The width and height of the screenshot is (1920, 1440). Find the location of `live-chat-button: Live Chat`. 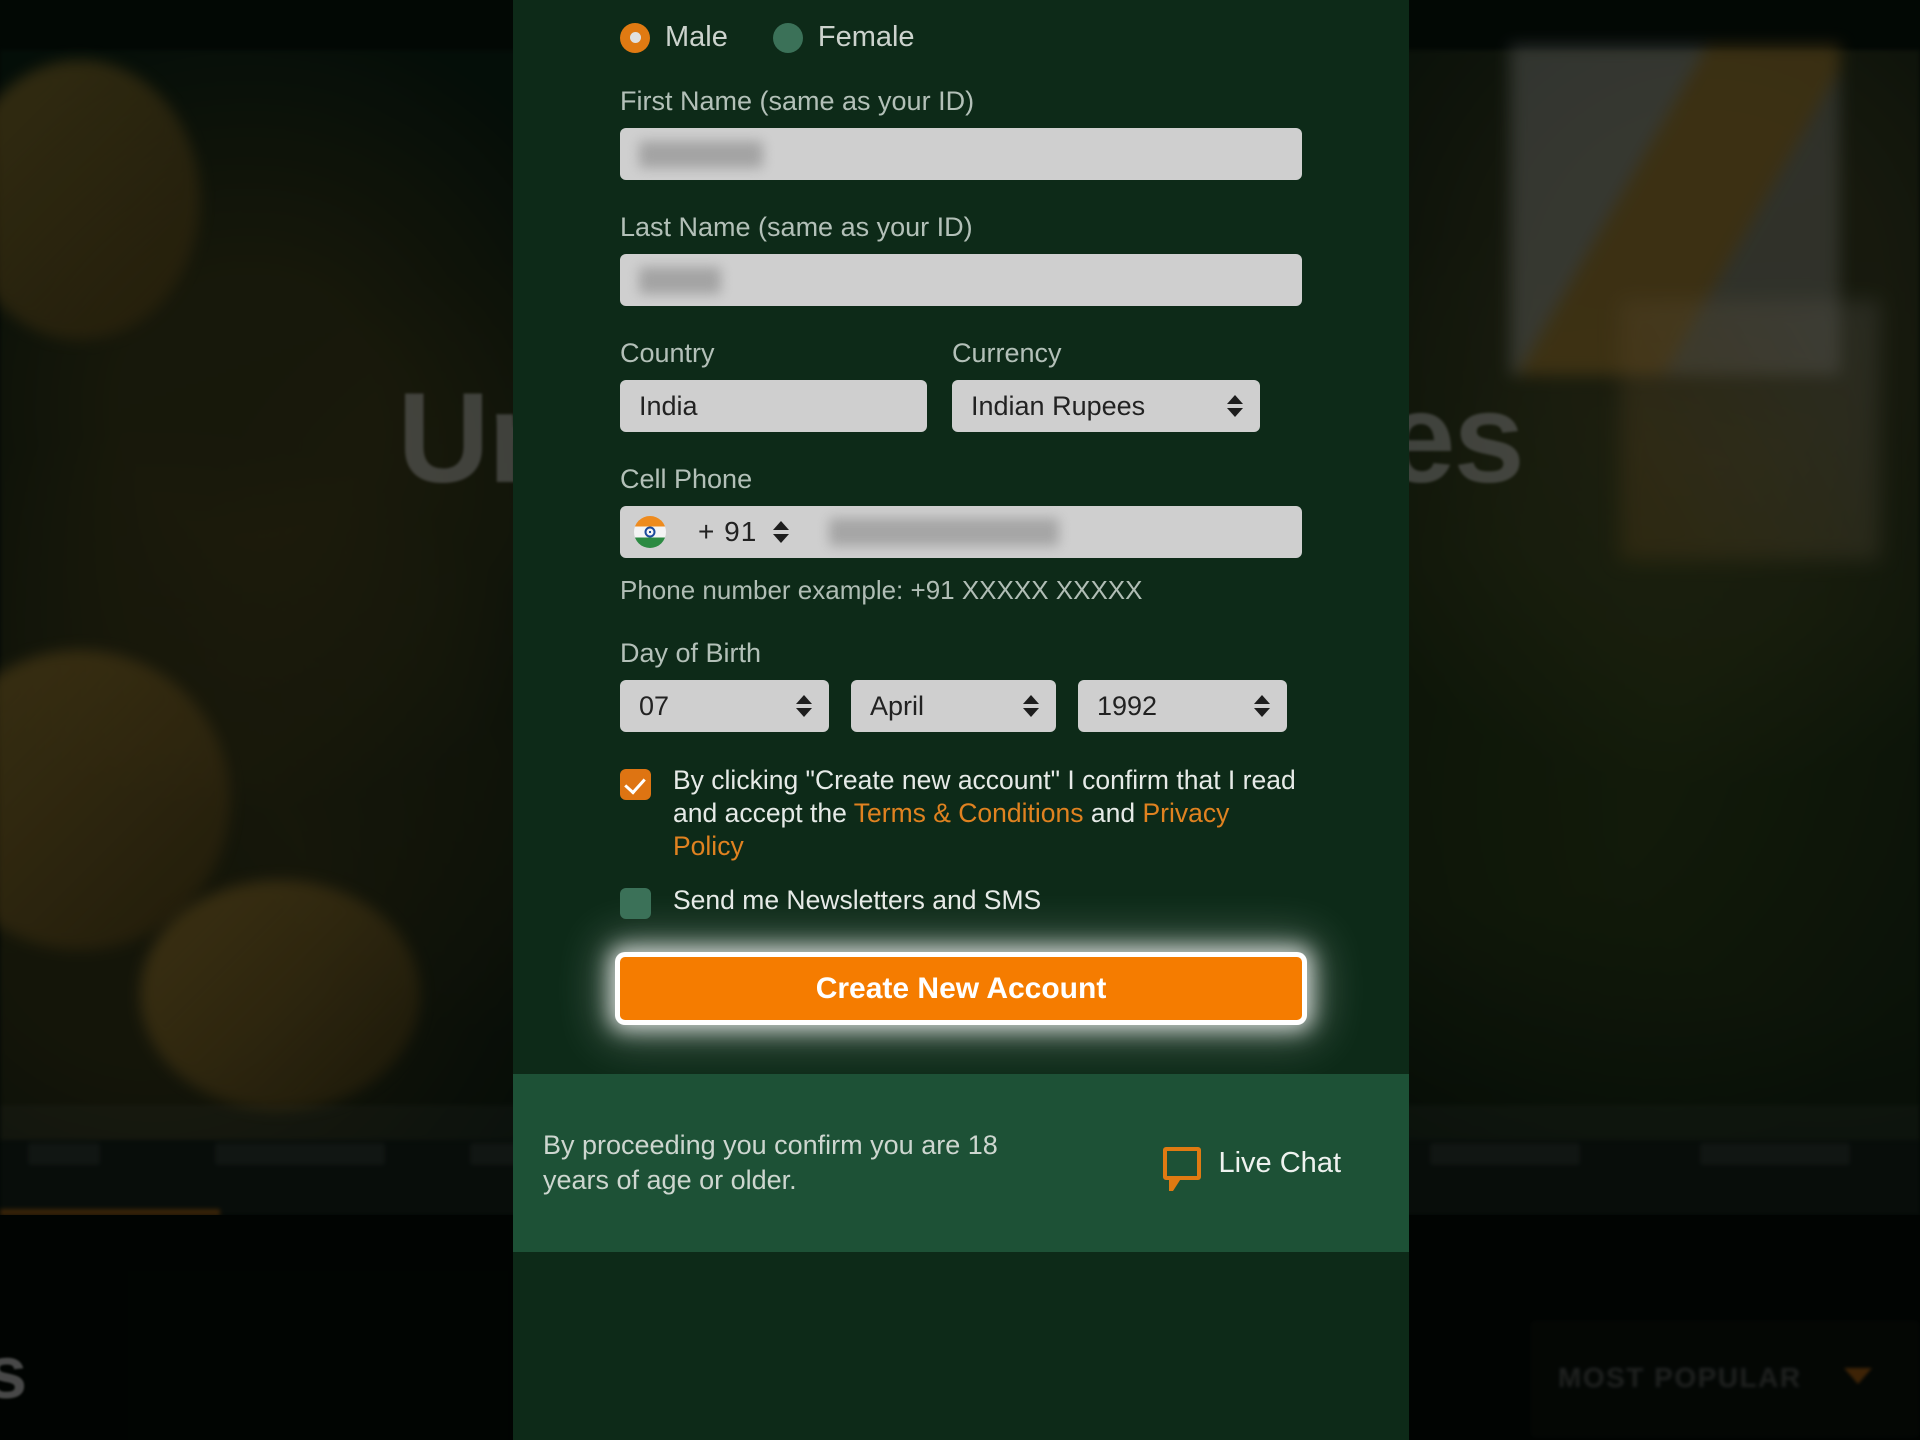

live-chat-button: Live Chat is located at coordinates (1252, 1168).